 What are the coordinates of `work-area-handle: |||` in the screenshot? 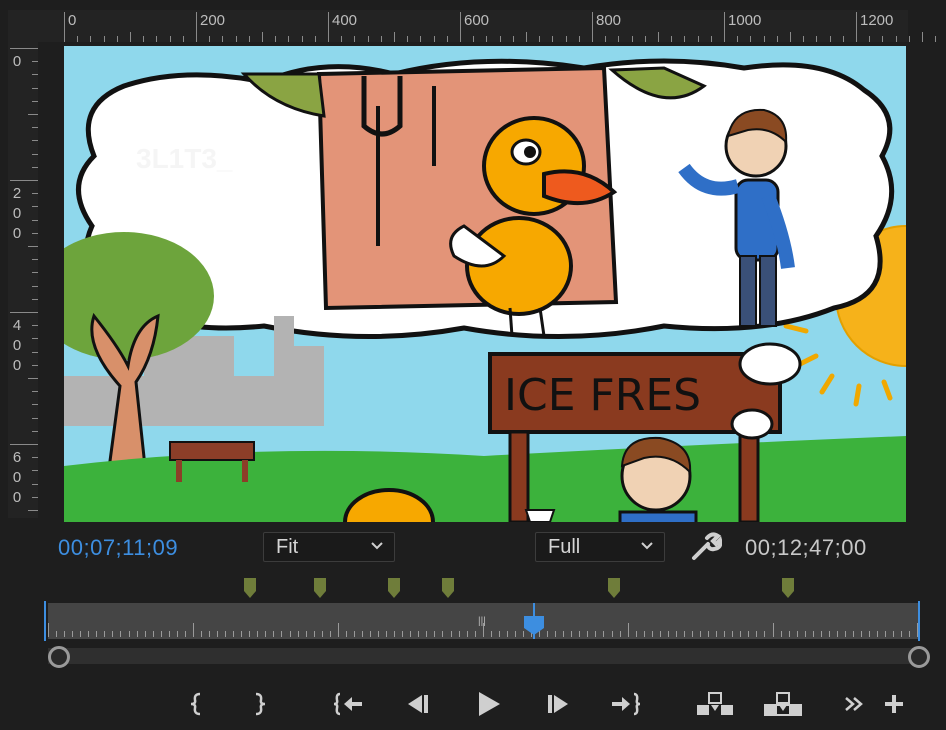 It's located at (482, 621).